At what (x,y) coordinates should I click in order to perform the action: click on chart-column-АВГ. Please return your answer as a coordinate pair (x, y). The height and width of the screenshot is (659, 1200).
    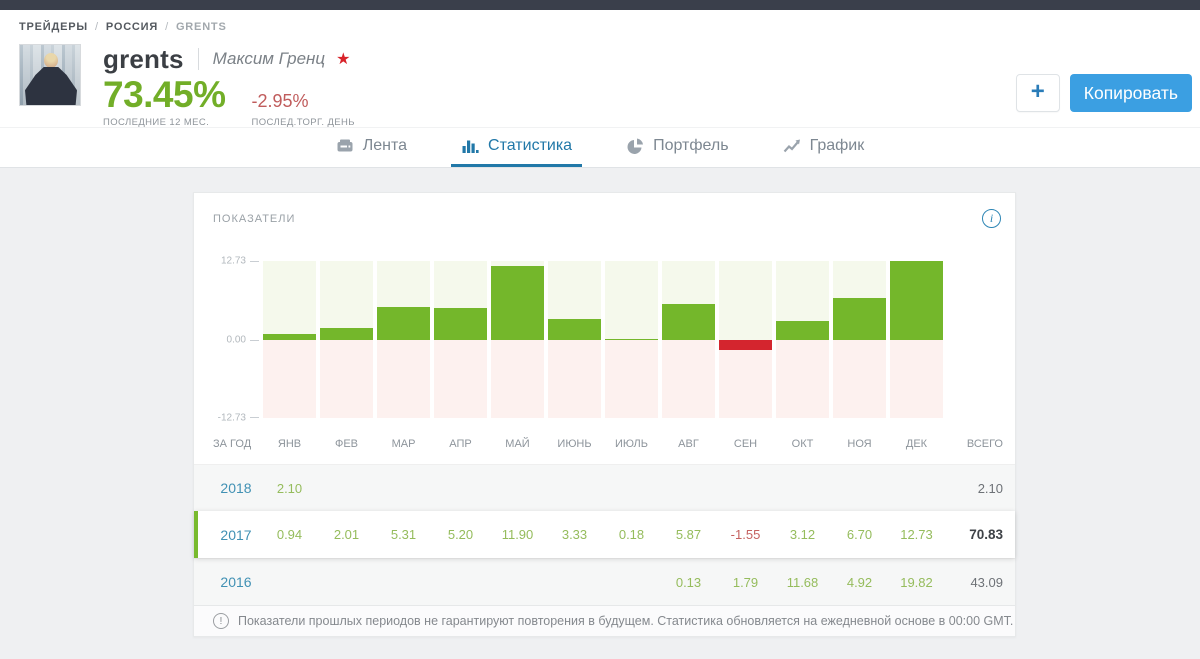
    Looking at the image, I should click on (688, 339).